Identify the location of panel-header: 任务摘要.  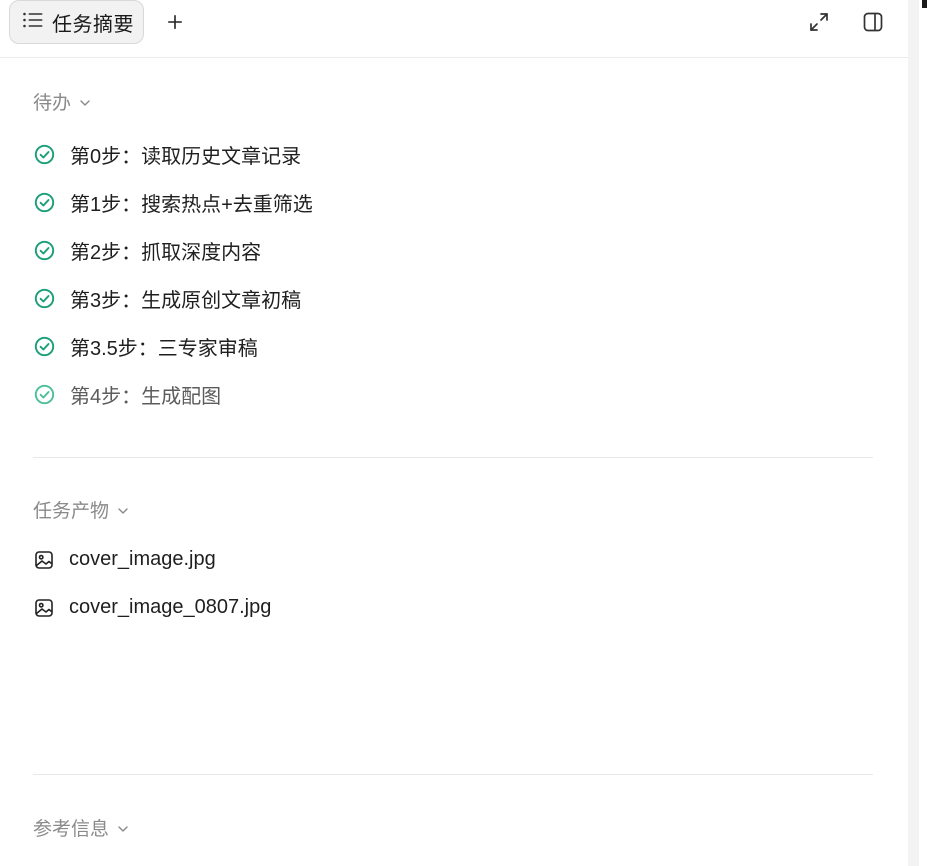
(454, 29).